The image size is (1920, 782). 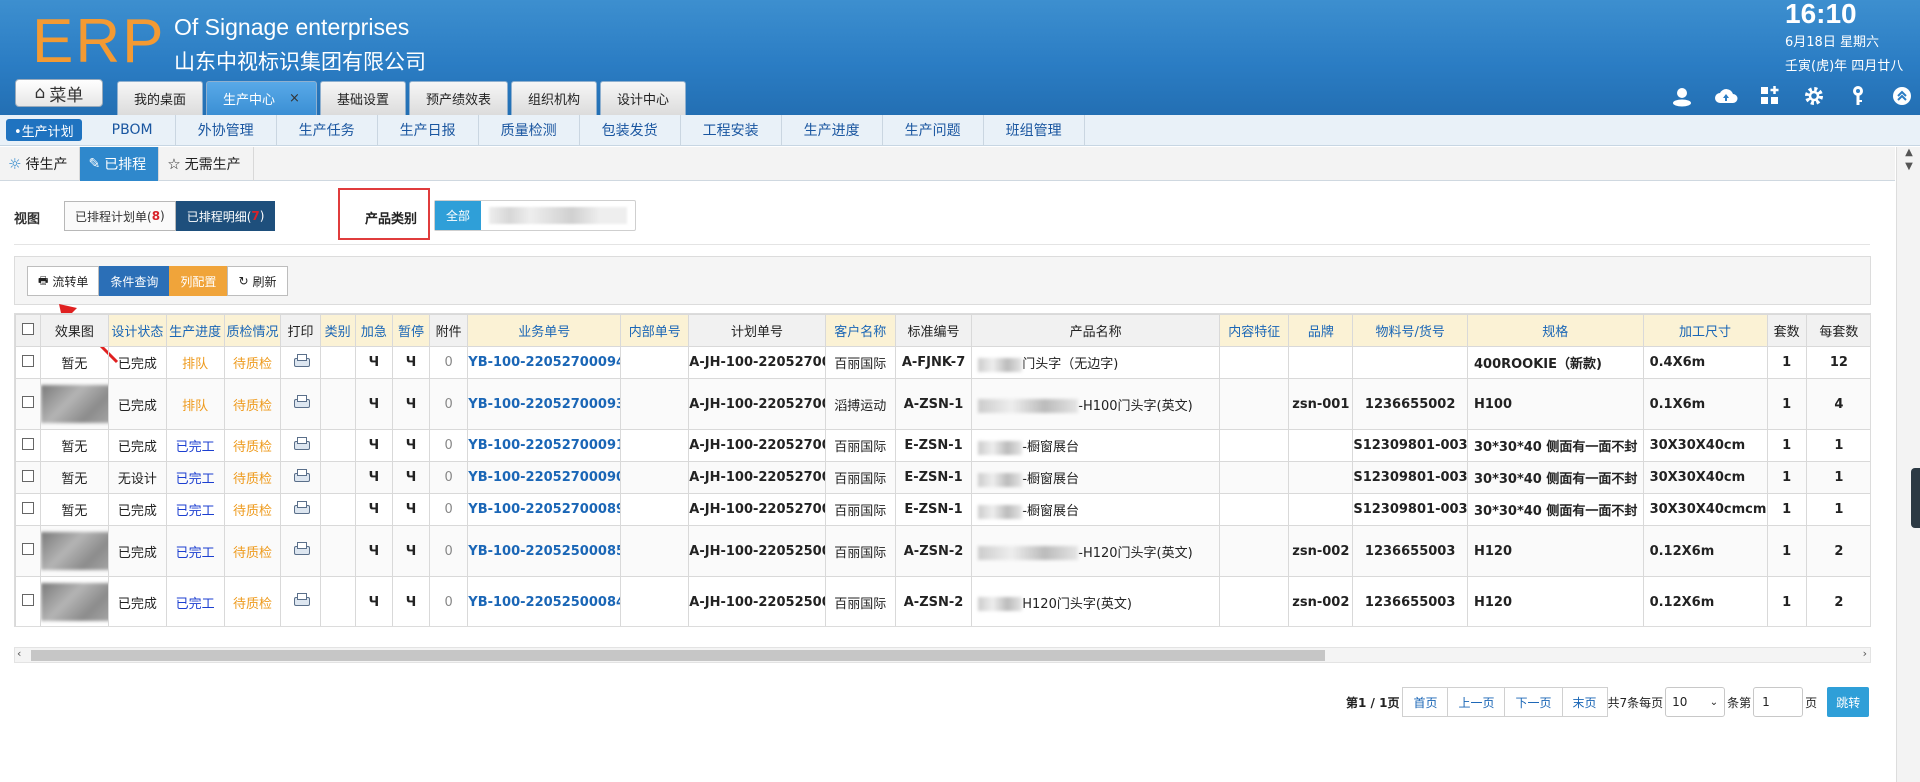 I want to click on menu-button: ⌂ 菜单, so click(x=59, y=93).